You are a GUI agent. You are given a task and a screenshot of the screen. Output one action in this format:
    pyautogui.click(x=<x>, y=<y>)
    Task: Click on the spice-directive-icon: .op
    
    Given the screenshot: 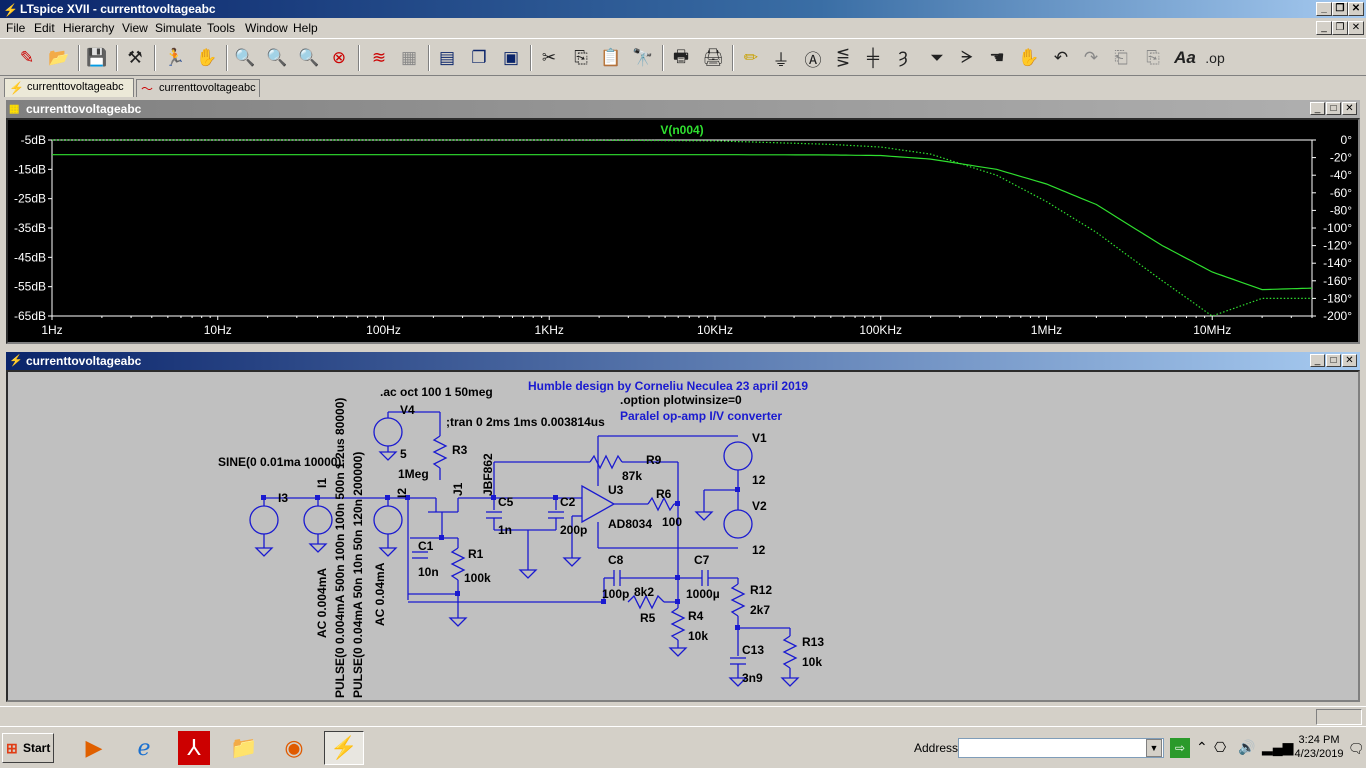 What is the action you would take?
    pyautogui.click(x=1215, y=58)
    